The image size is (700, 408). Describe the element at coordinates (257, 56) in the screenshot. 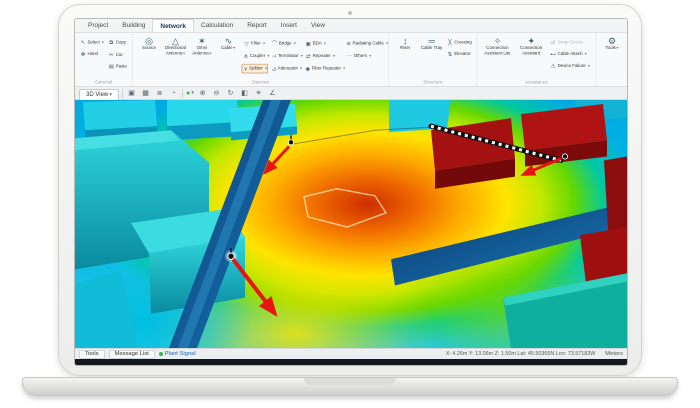

I see `coupler-label: Coupler` at that location.